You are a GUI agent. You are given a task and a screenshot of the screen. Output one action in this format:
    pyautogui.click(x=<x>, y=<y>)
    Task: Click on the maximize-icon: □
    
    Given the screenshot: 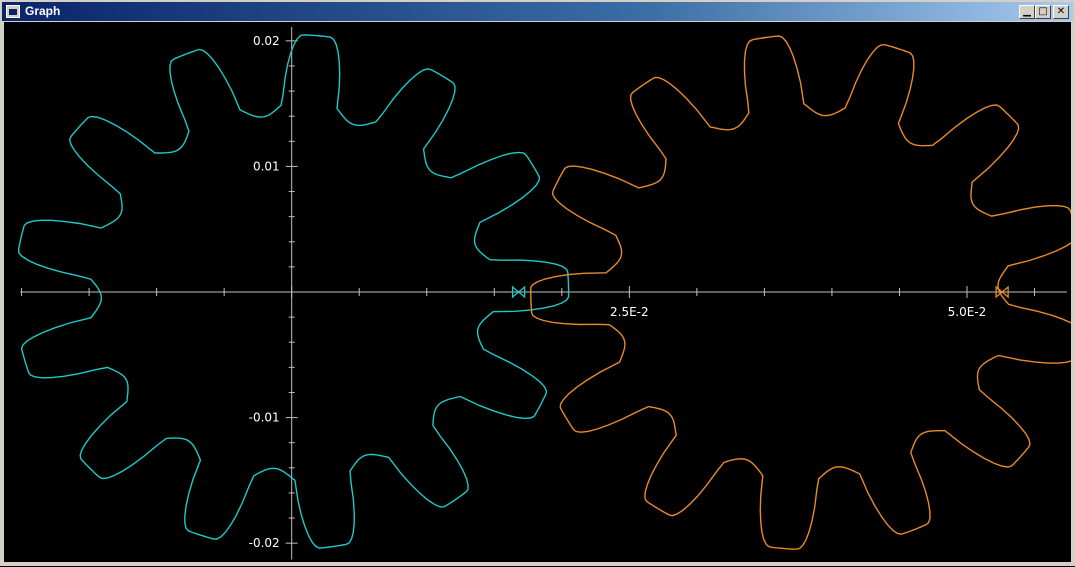 What is the action you would take?
    pyautogui.click(x=1043, y=11)
    